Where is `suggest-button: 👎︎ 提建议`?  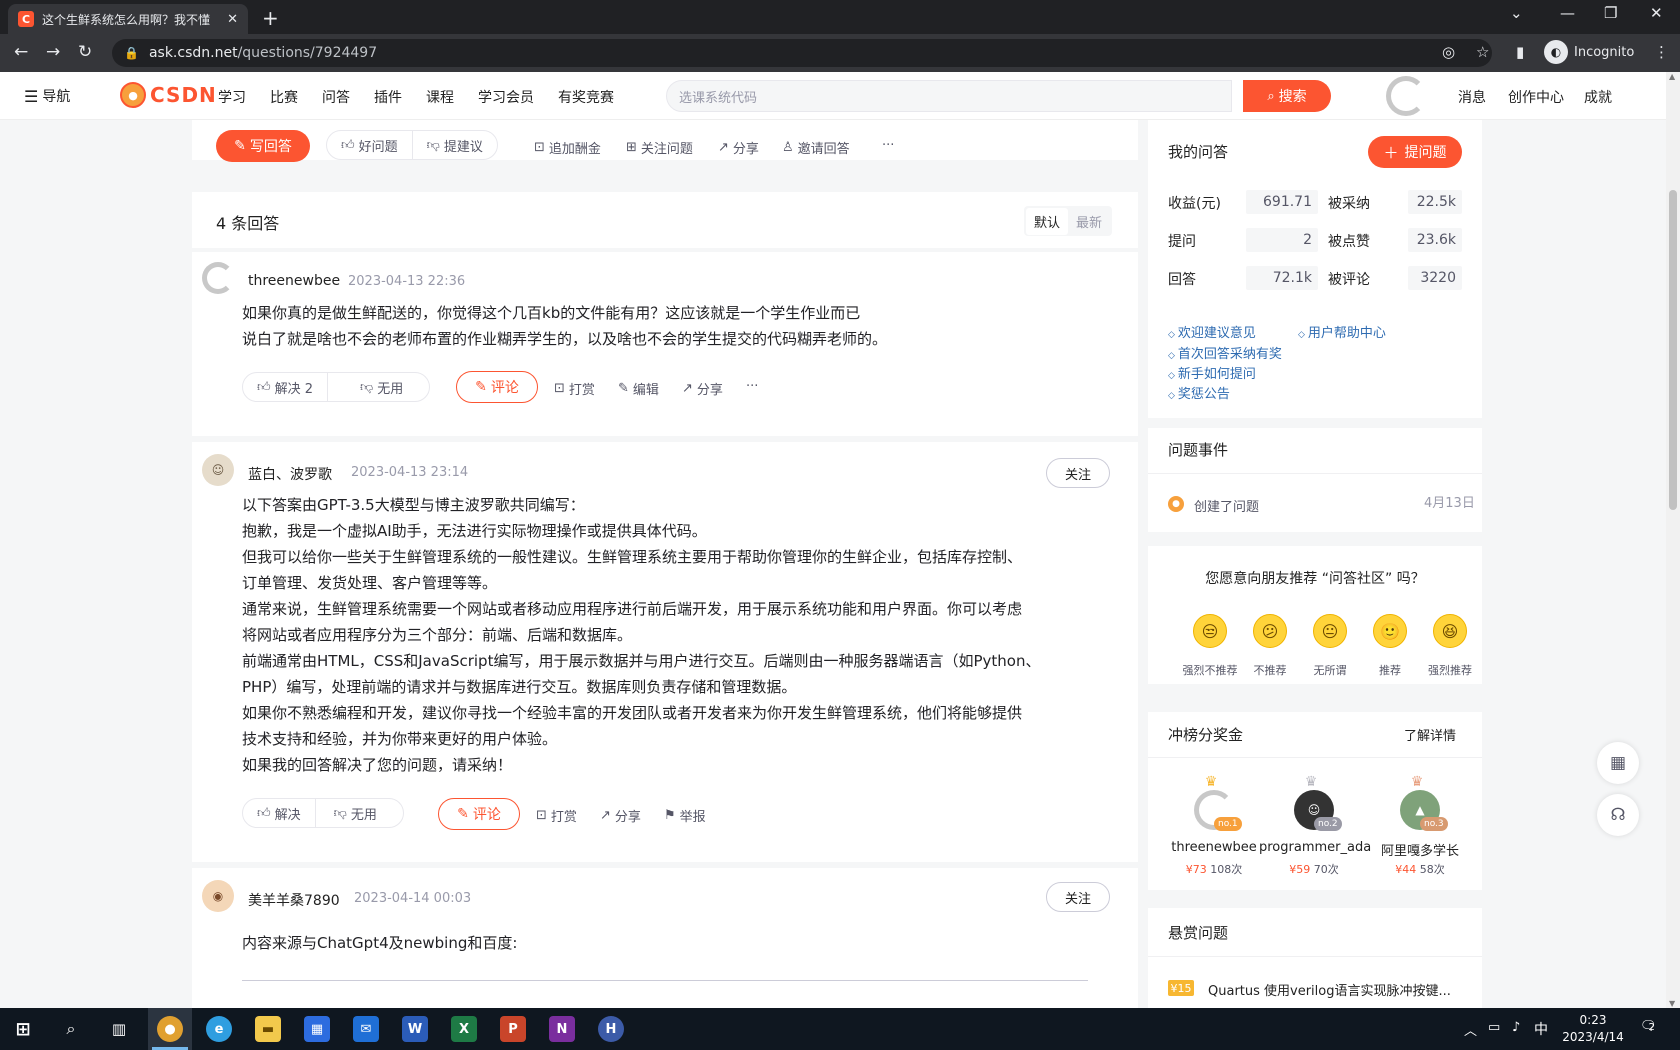 suggest-button: 👎︎ 提建议 is located at coordinates (454, 145).